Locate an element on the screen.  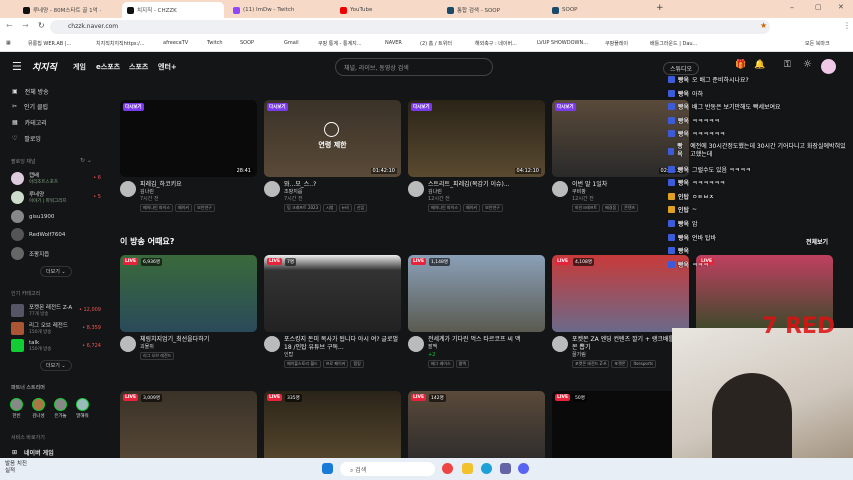
taskbar-search: ⌕ 검색 is located at coordinates (387, 469).